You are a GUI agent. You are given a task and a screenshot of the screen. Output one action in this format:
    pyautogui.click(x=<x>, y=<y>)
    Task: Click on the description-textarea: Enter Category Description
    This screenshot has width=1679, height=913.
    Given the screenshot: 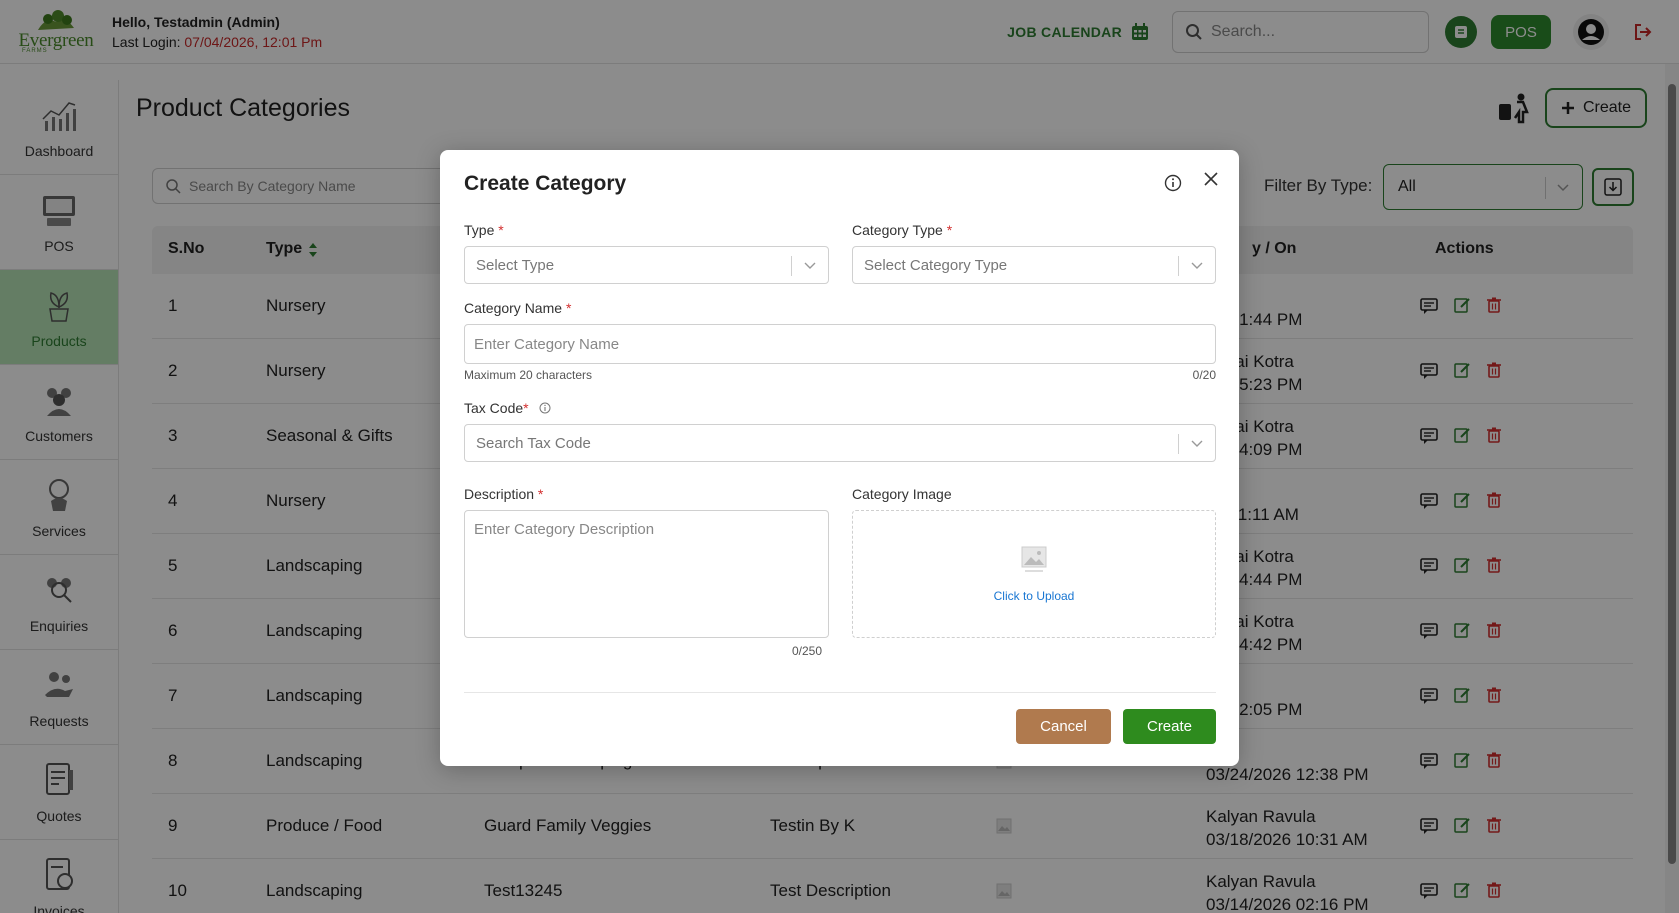 What is the action you would take?
    pyautogui.click(x=646, y=574)
    